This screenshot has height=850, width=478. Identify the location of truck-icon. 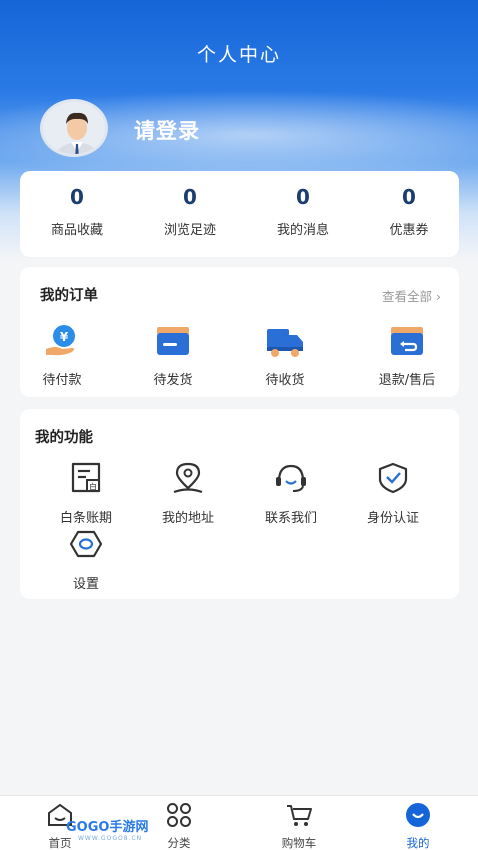
(285, 343).